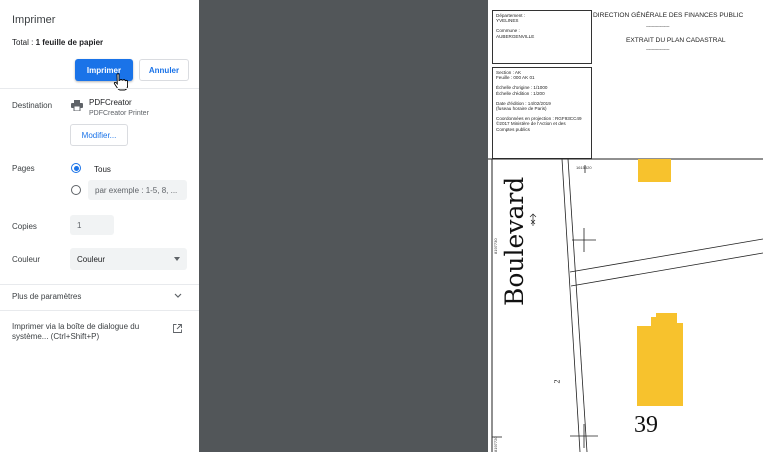 This screenshot has height=452, width=763. Describe the element at coordinates (32, 105) in the screenshot. I see `destination-label: Destination` at that location.